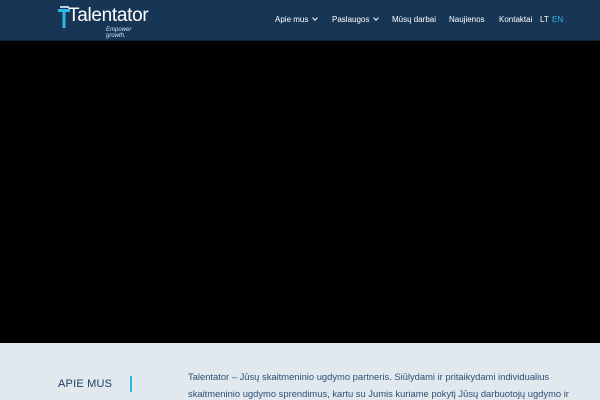  I want to click on nav-item-label: Naujienos, so click(467, 19).